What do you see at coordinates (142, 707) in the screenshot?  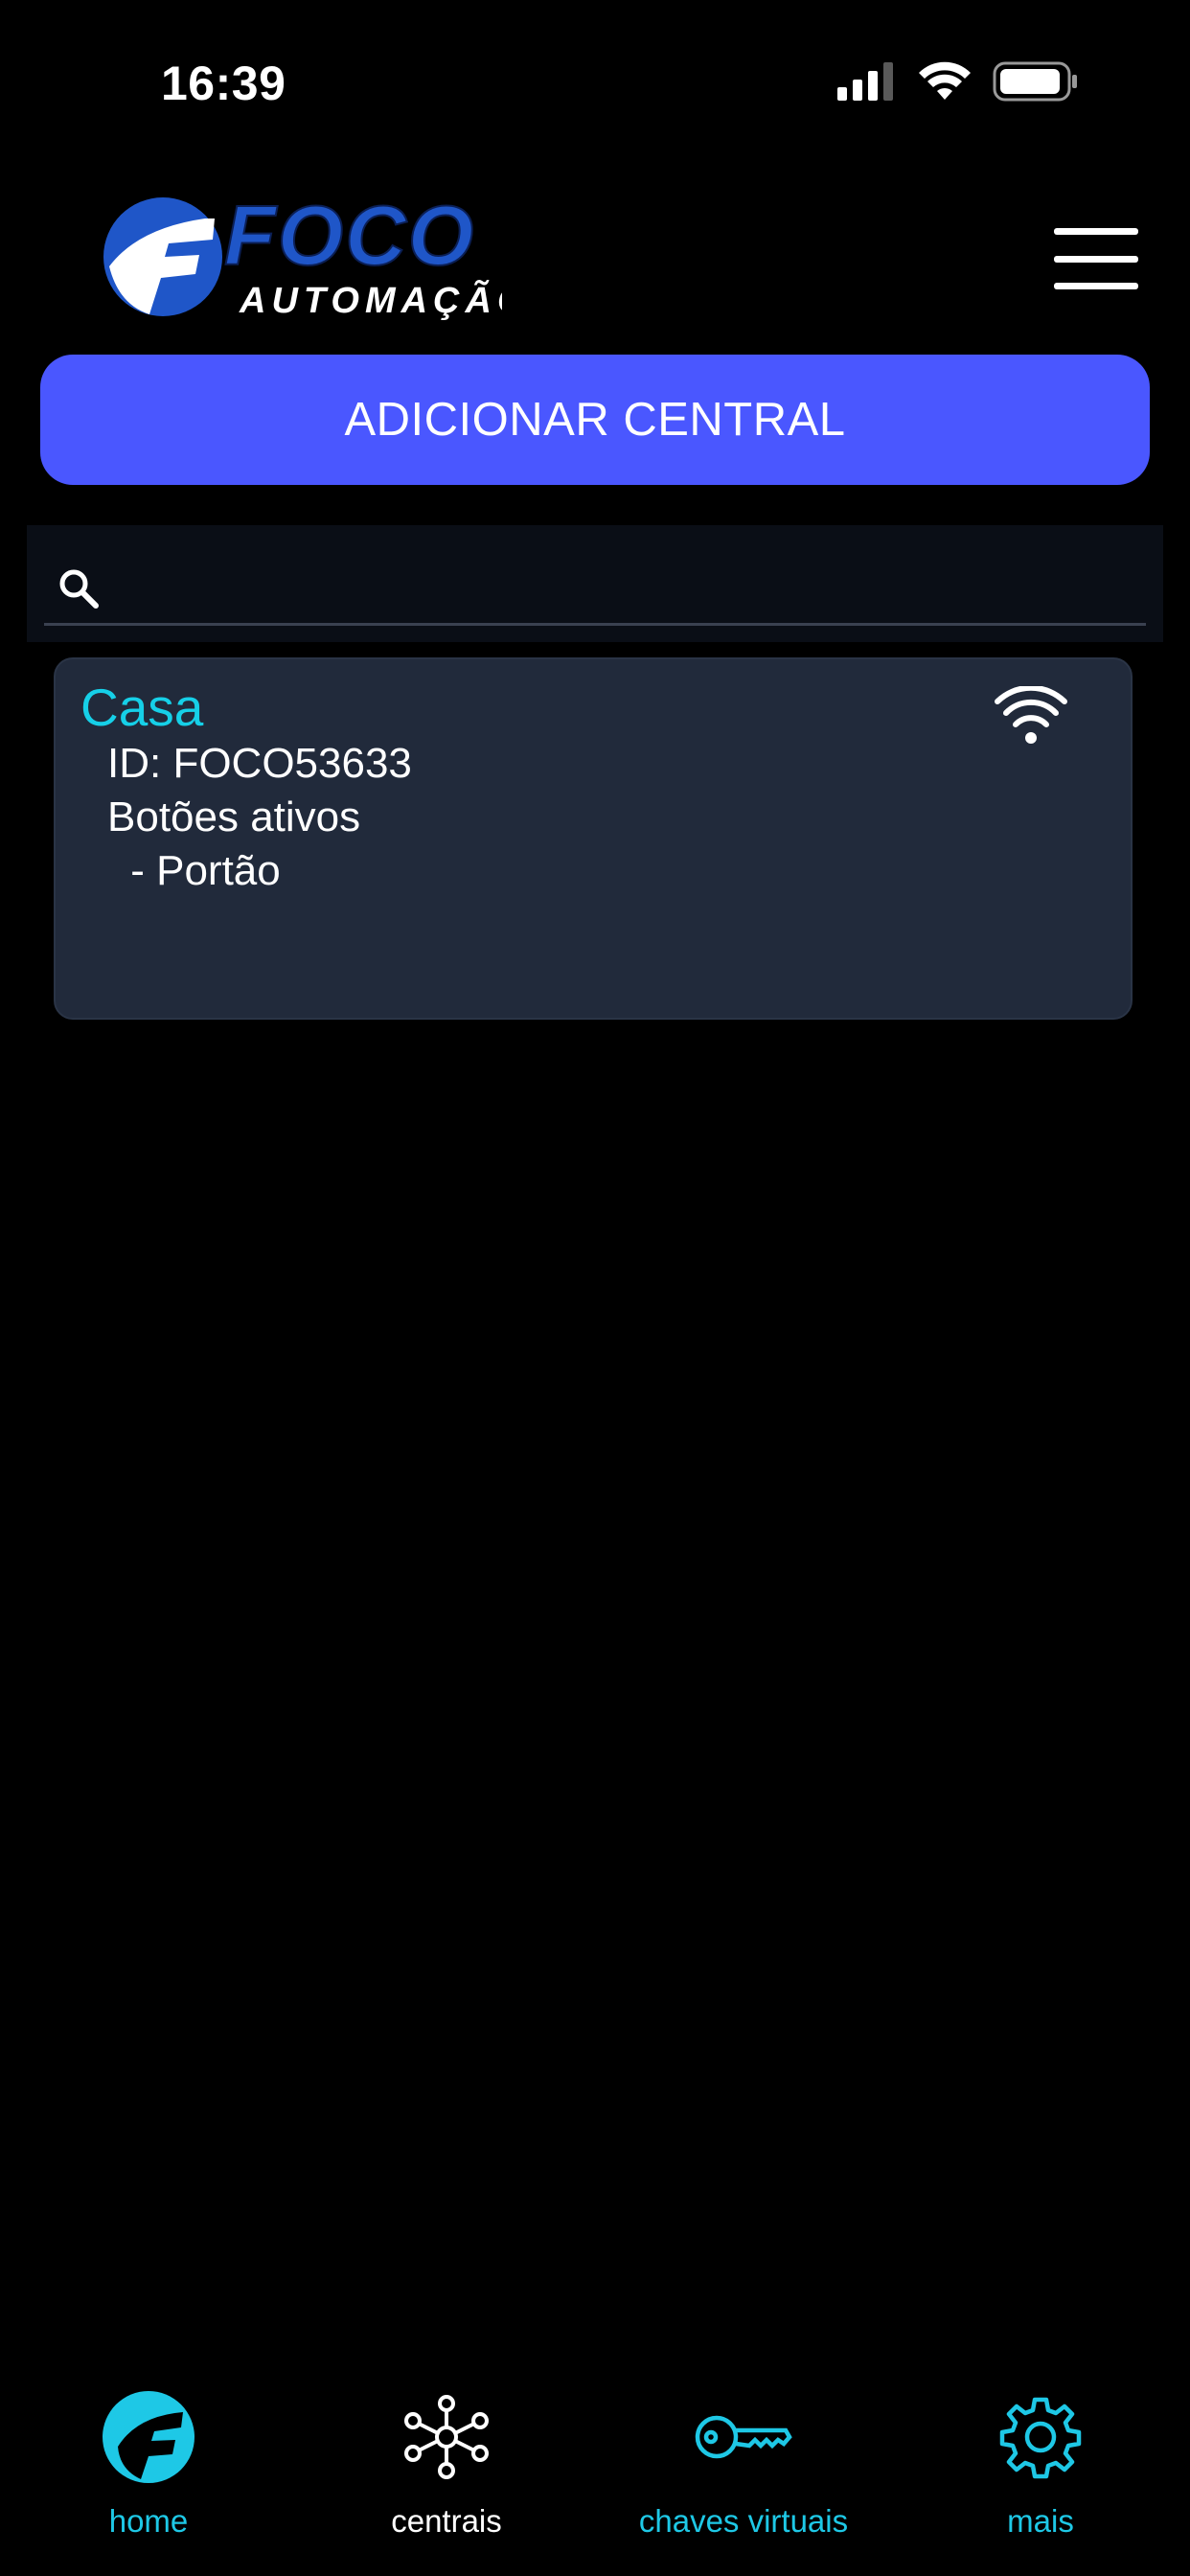 I see `central-name: Casa` at bounding box center [142, 707].